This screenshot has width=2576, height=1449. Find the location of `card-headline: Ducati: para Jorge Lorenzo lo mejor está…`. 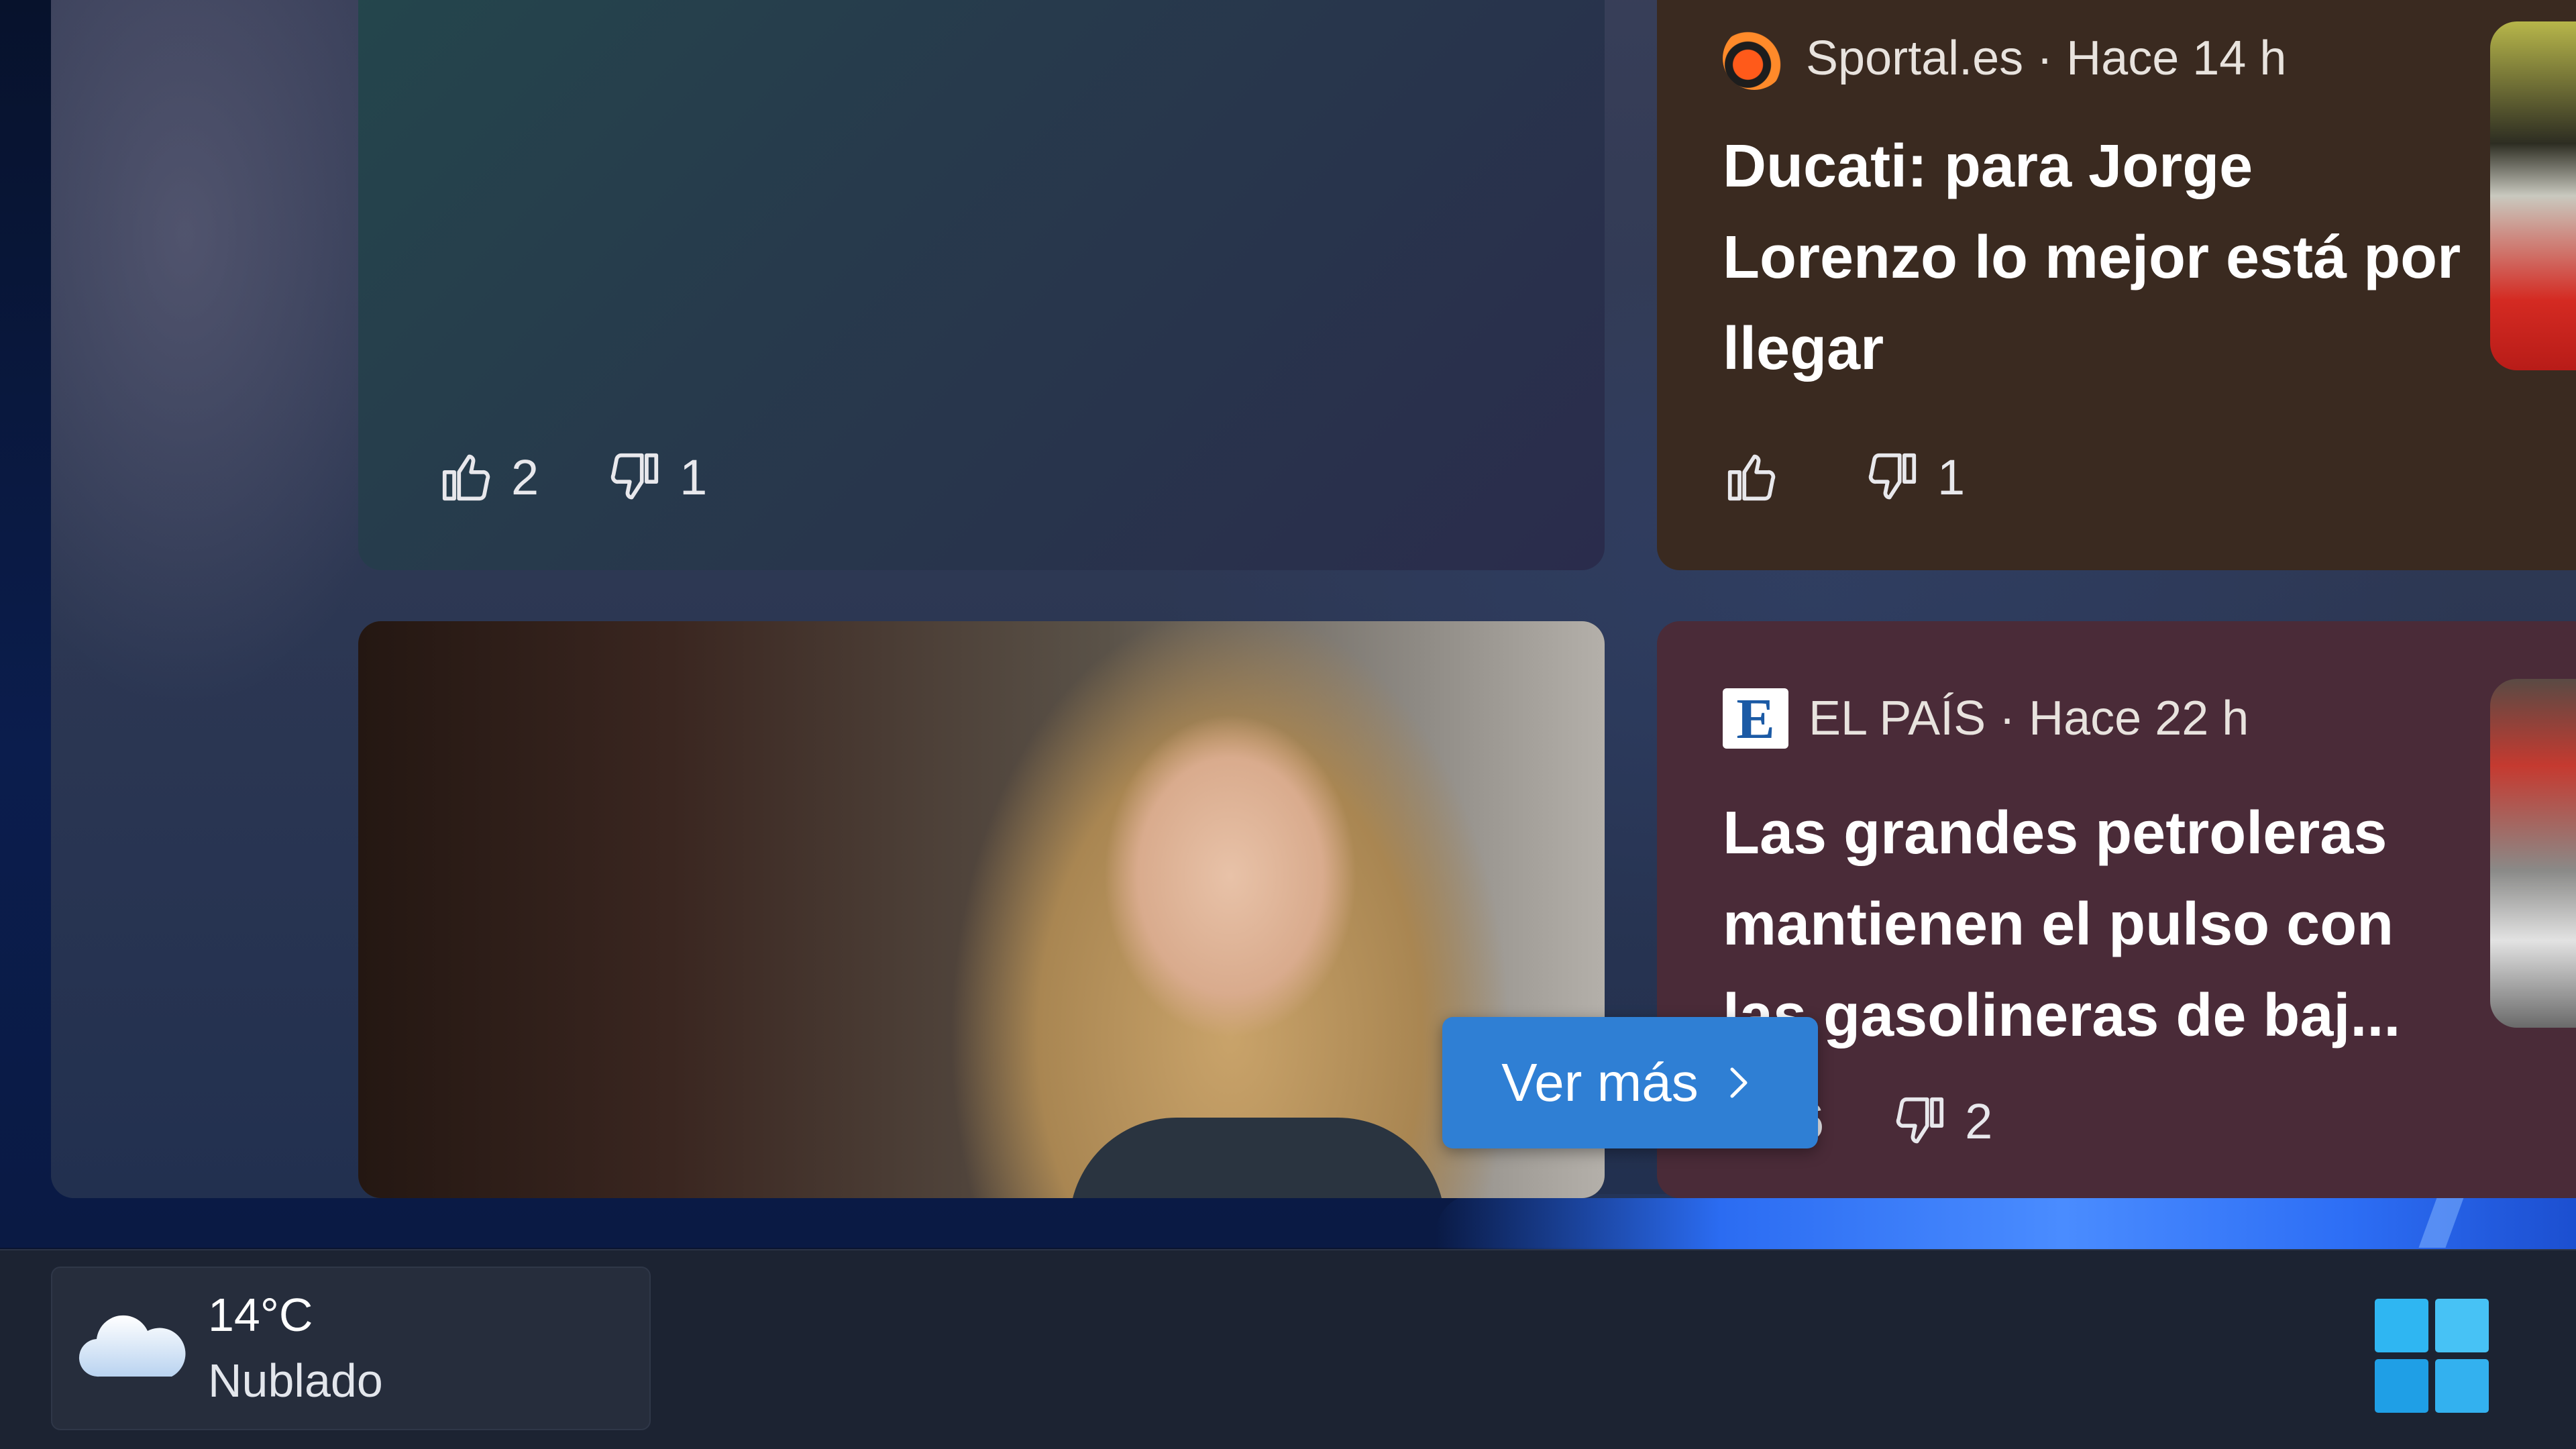

card-headline: Ducati: para Jorge Lorenzo lo mejor está… is located at coordinates (2108, 257).